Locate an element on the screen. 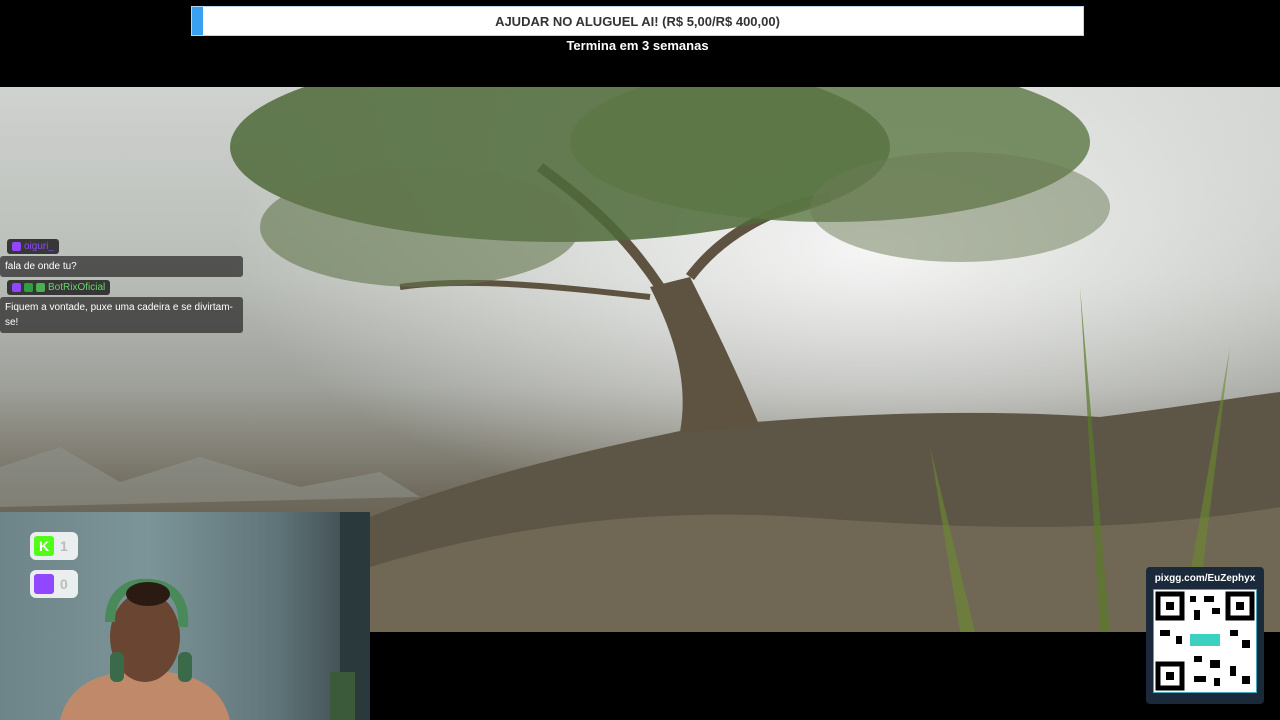 The width and height of the screenshot is (1280, 720). goal-subtitle: Termina em 3 semanas is located at coordinates (637, 45).